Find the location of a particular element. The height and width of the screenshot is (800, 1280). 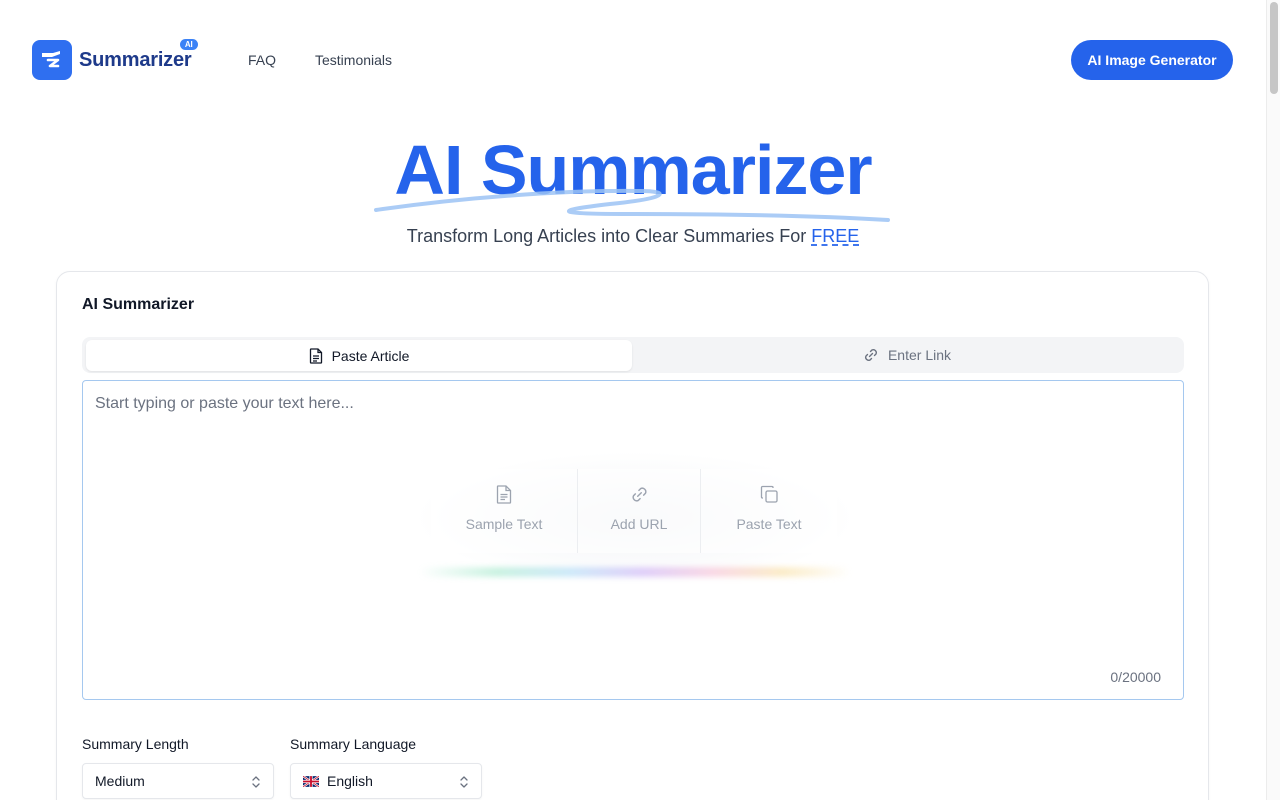

nav-faq-link: FAQ is located at coordinates (262, 60).